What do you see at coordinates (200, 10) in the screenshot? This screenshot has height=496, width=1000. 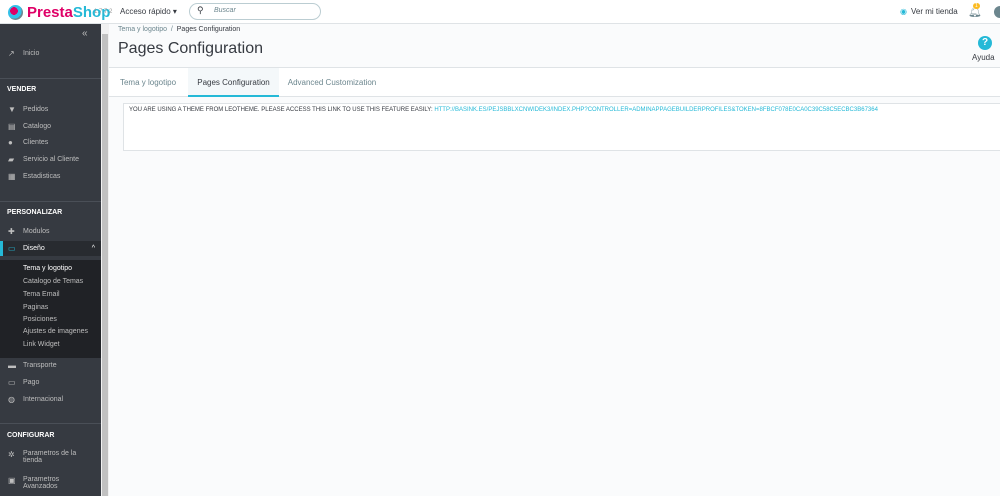 I see `search-icon: ⚲` at bounding box center [200, 10].